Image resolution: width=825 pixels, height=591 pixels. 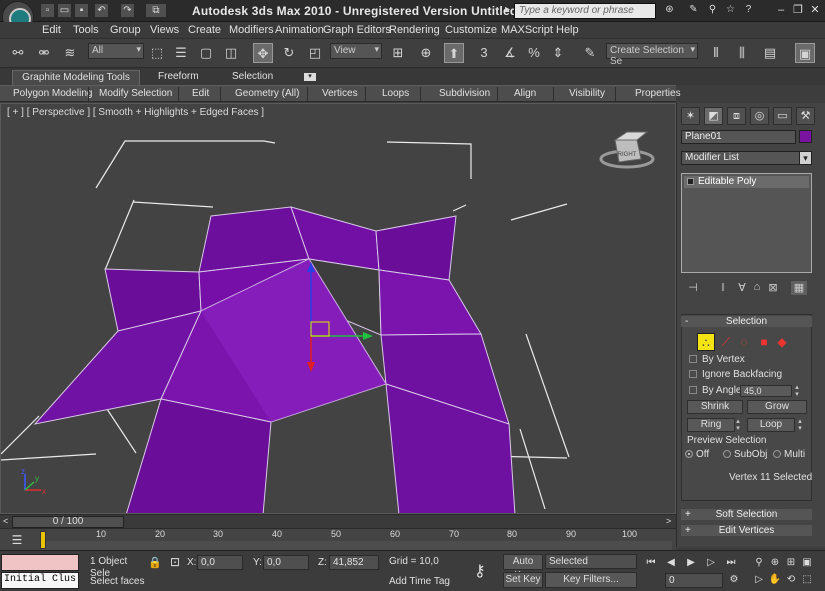 I want to click on ribbon-minimize-icon: ▾, so click(x=310, y=77).